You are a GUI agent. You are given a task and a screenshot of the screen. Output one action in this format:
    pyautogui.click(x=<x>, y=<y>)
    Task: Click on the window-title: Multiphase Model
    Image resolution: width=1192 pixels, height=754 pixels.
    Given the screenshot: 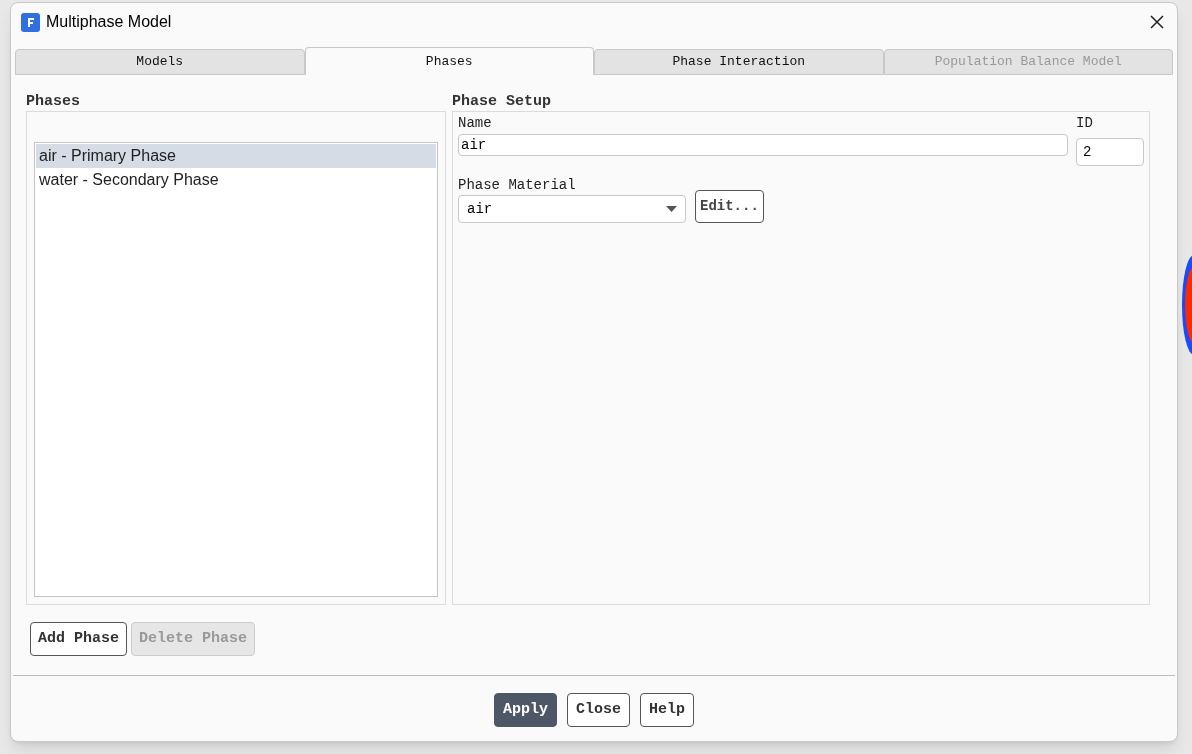 What is the action you would take?
    pyautogui.click(x=109, y=22)
    